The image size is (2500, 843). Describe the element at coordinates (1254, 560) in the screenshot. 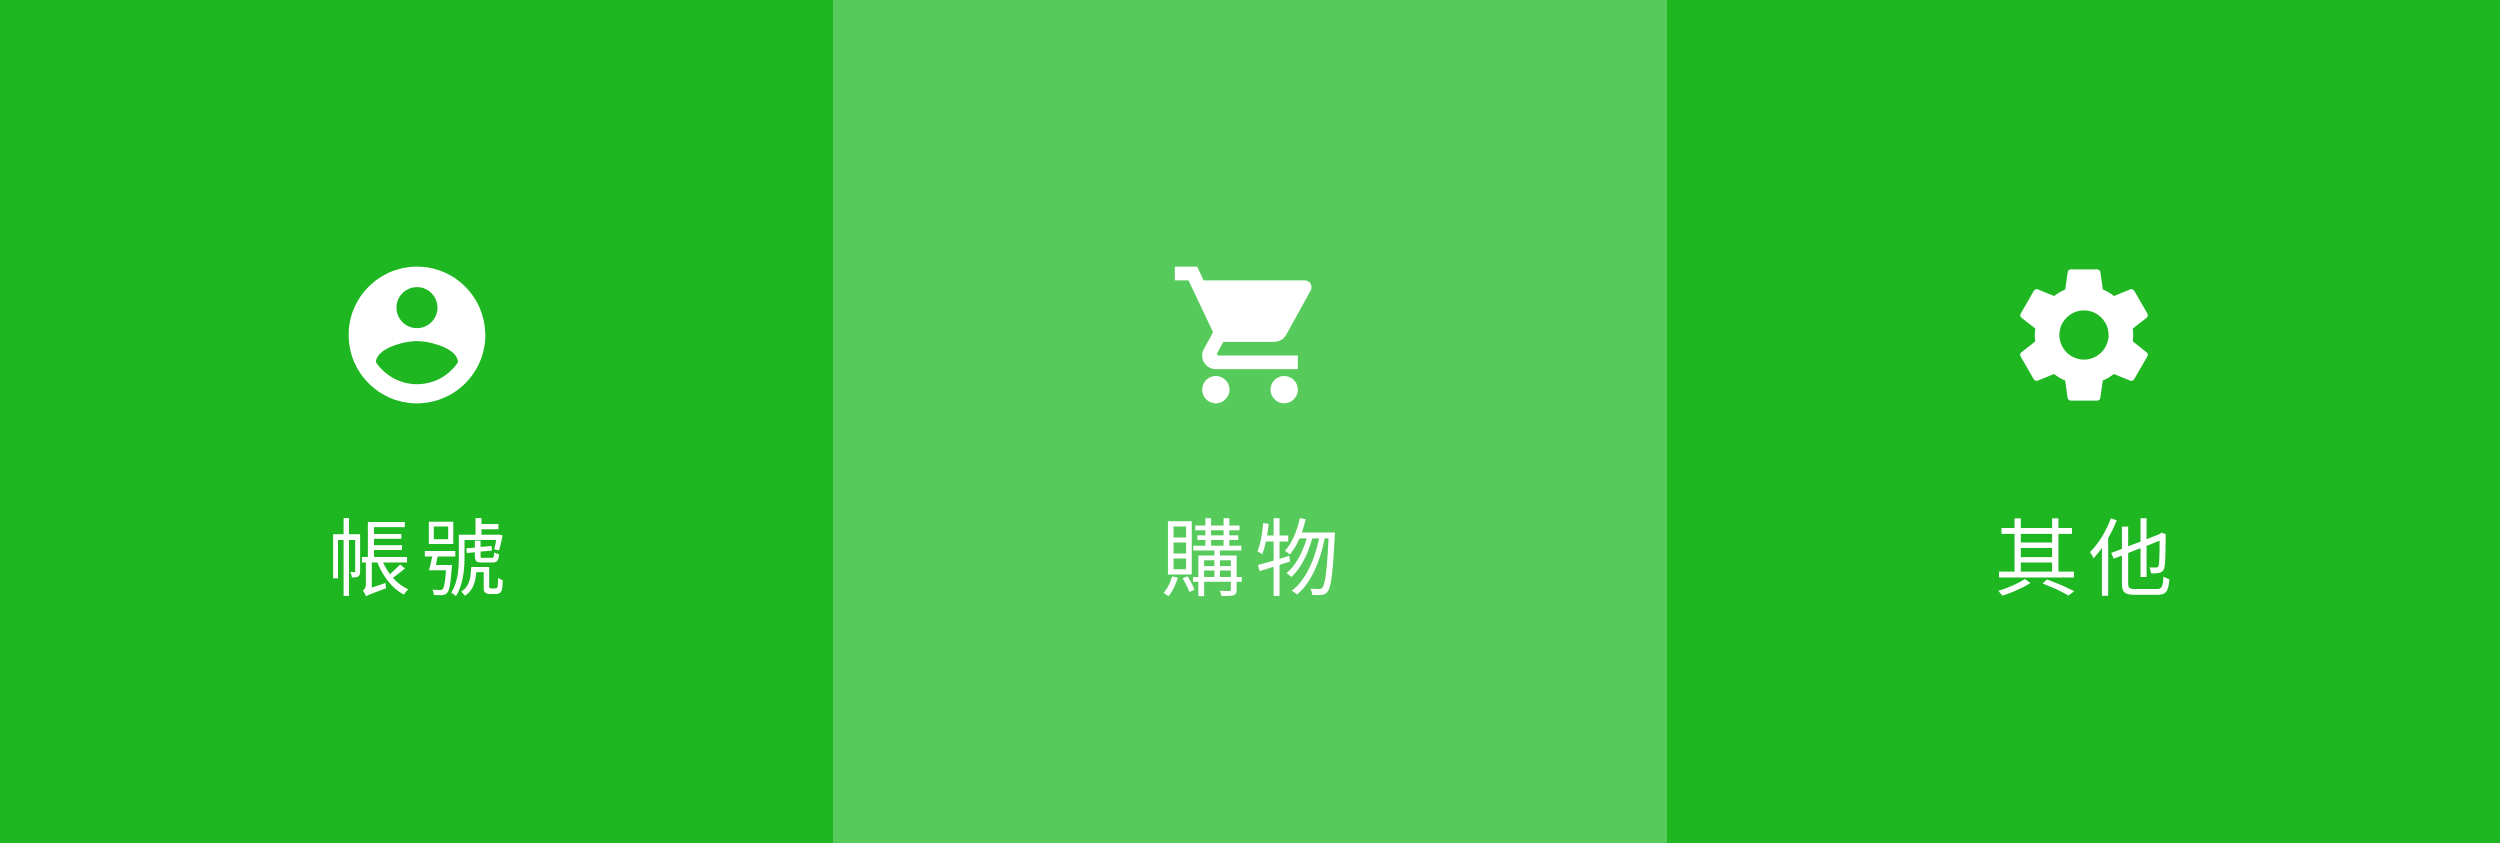

I see `tab-shopping-label: 購物` at that location.